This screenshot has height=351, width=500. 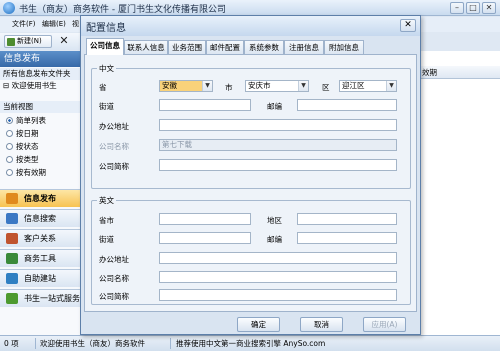 What do you see at coordinates (205, 219) in the screenshot?
I see `en-province-city-input` at bounding box center [205, 219].